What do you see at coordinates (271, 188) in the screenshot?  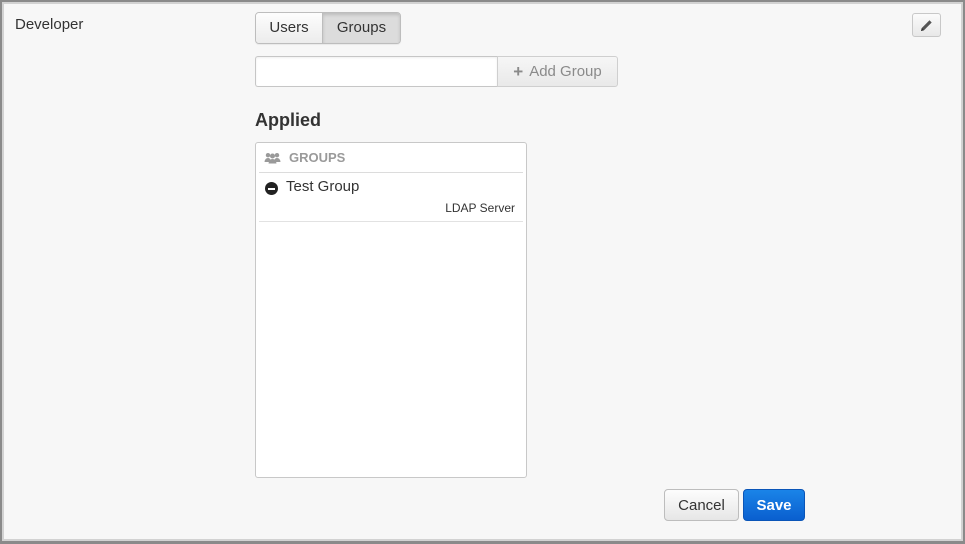 I see `remove-icon` at bounding box center [271, 188].